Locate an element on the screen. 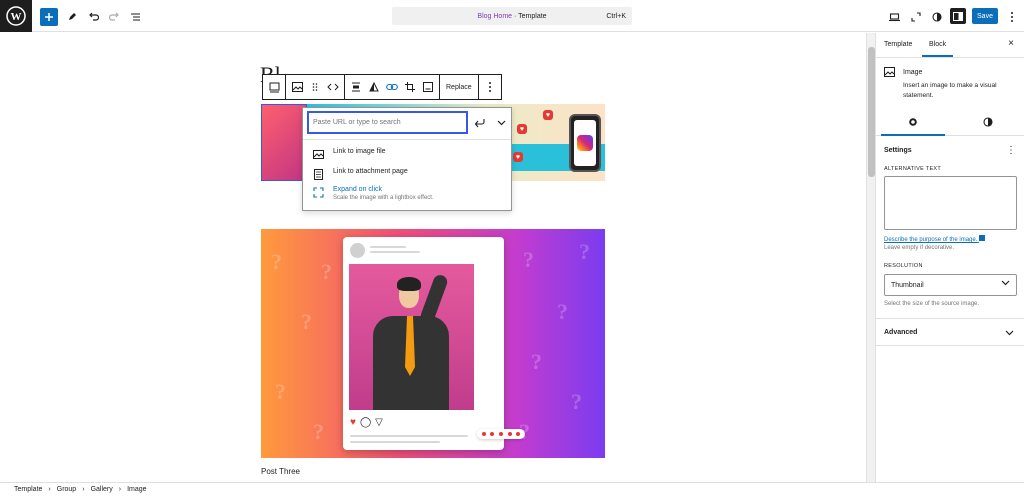  option-description: Scale the image with a lightbox effect. is located at coordinates (383, 198).